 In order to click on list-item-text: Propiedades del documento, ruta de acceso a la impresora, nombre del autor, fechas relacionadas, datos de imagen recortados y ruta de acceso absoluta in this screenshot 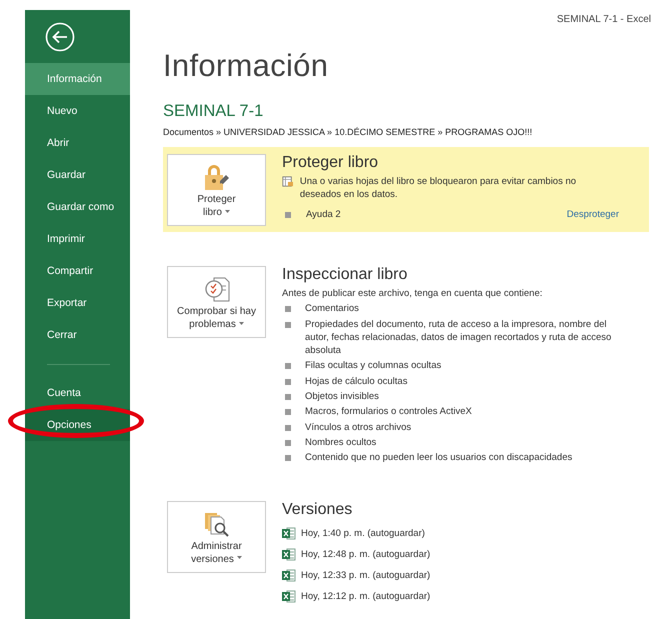, I will do `click(458, 338)`.